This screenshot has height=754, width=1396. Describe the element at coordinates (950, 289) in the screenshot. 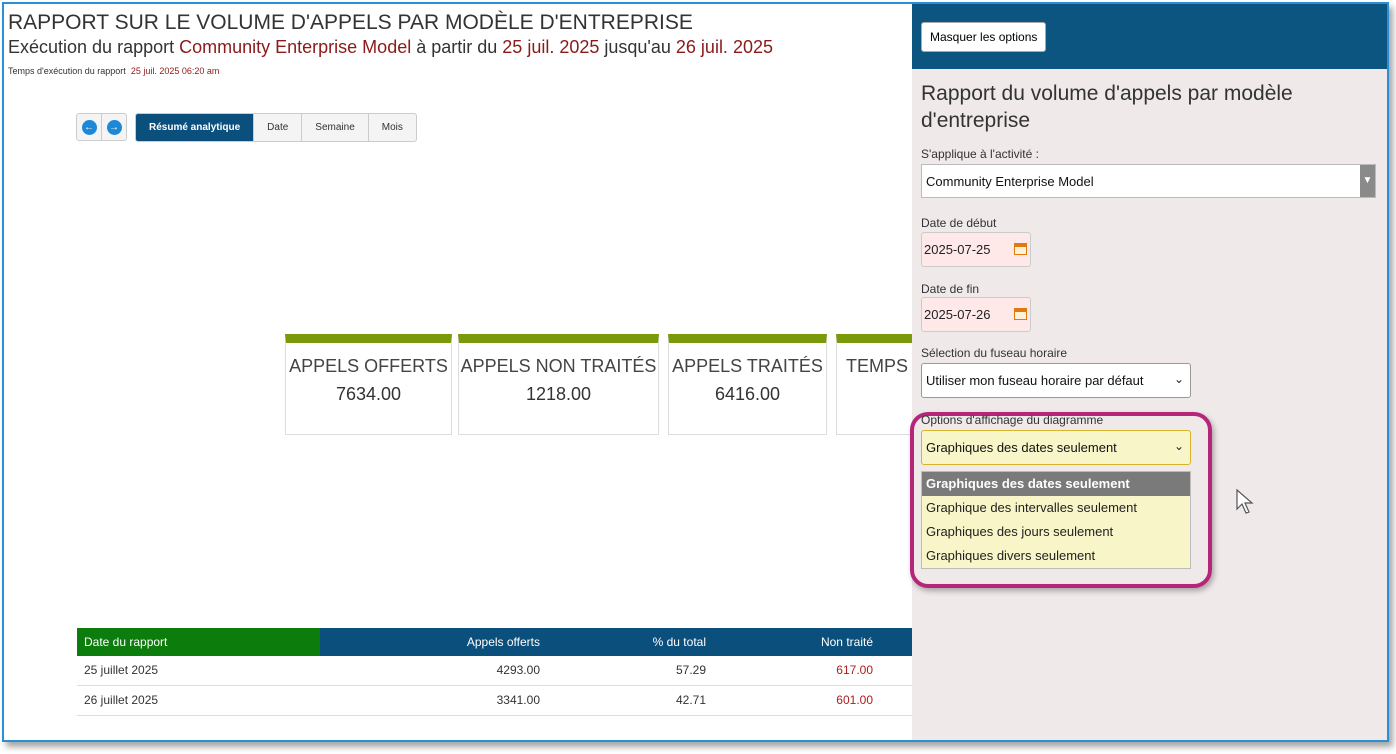

I see `end-date-label: Date de fin` at that location.